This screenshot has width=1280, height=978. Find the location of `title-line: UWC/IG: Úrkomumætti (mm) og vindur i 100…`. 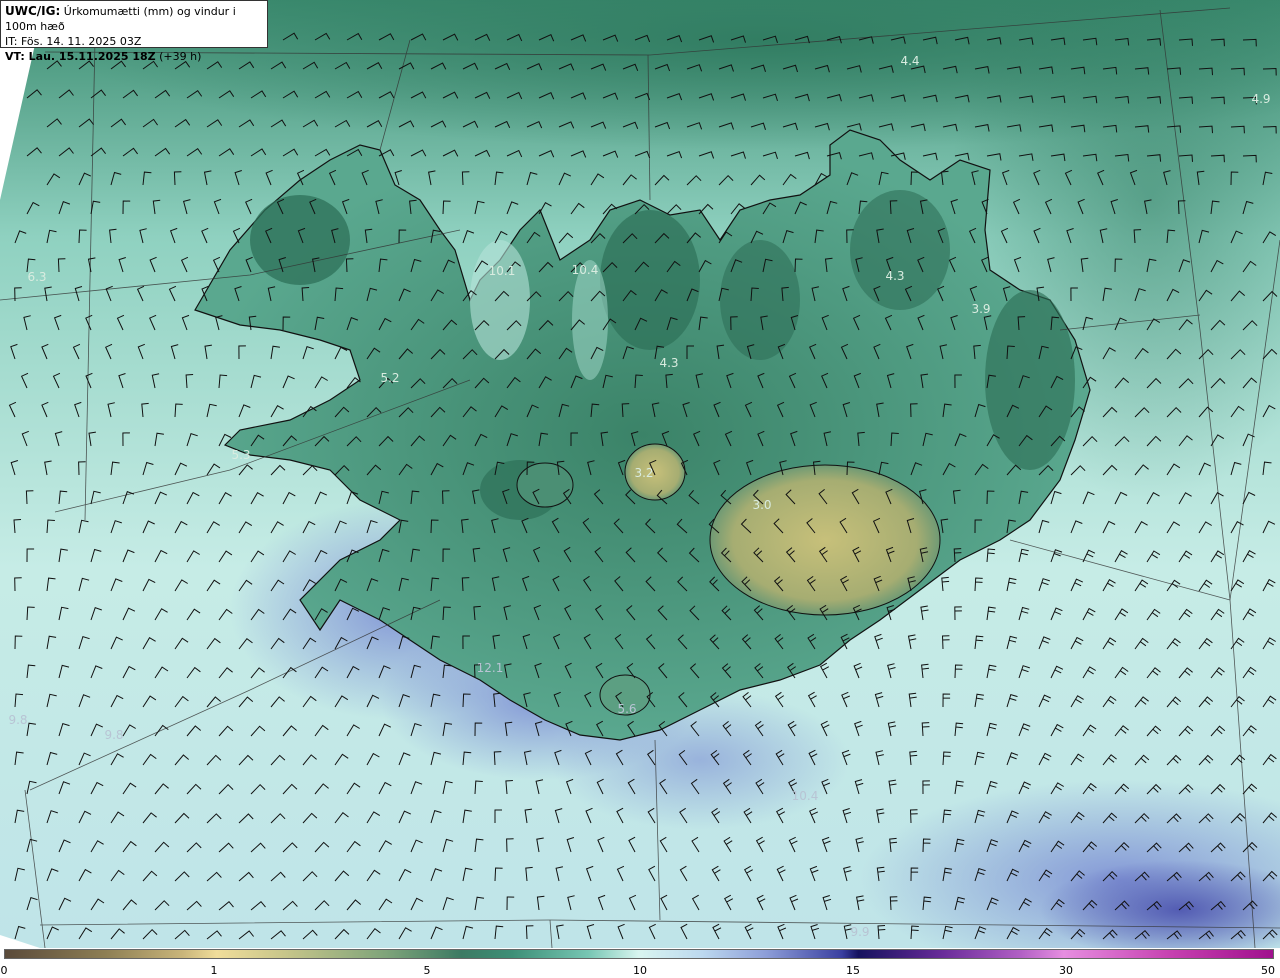

title-line: UWC/IG: Úrkomumætti (mm) og vindur i 100… is located at coordinates (134, 19).